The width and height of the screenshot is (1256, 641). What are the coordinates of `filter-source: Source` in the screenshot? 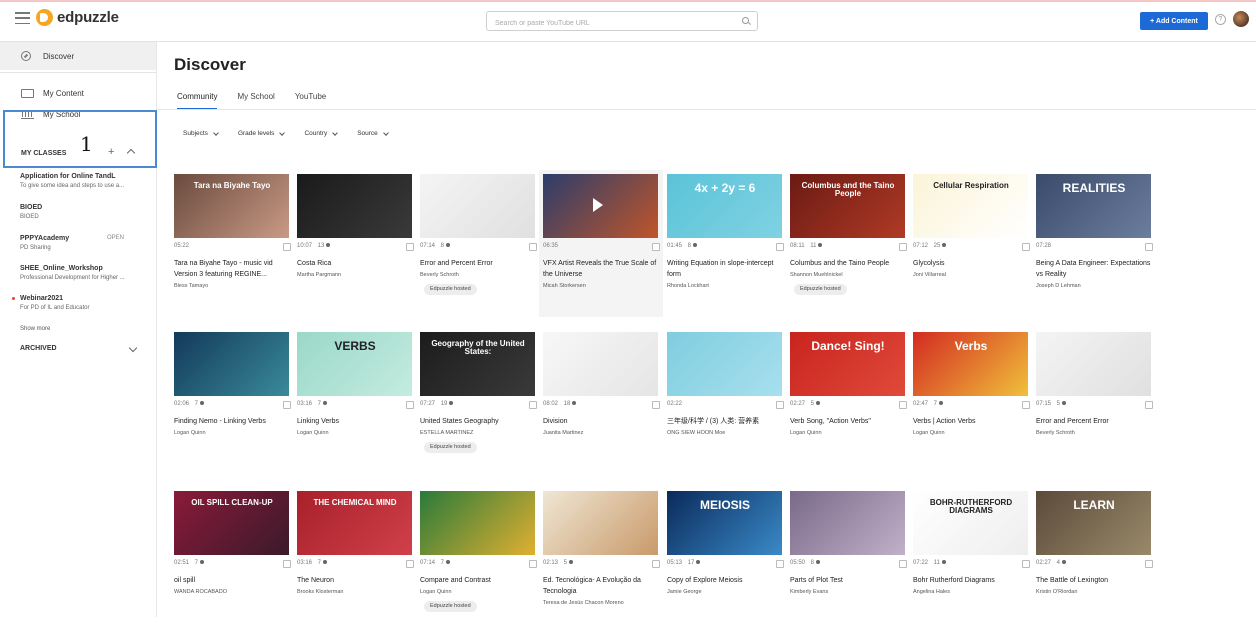 It's located at (373, 133).